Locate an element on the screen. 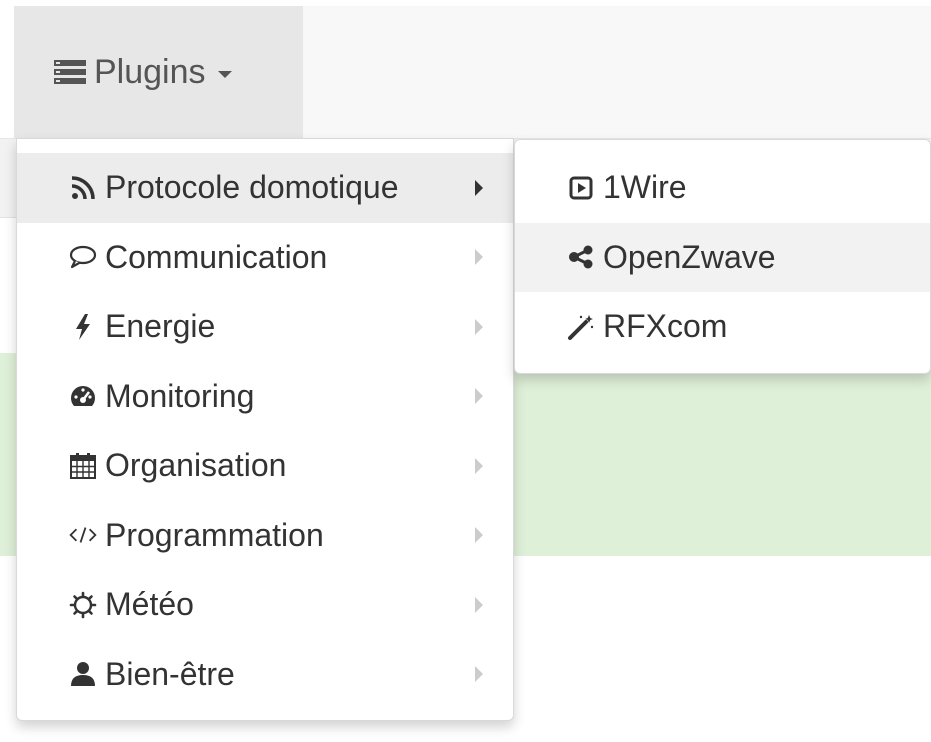 This screenshot has width=931, height=742. protocole-domotique-submenu: 1Wire OpenZwave RFXcom is located at coordinates (722, 256).